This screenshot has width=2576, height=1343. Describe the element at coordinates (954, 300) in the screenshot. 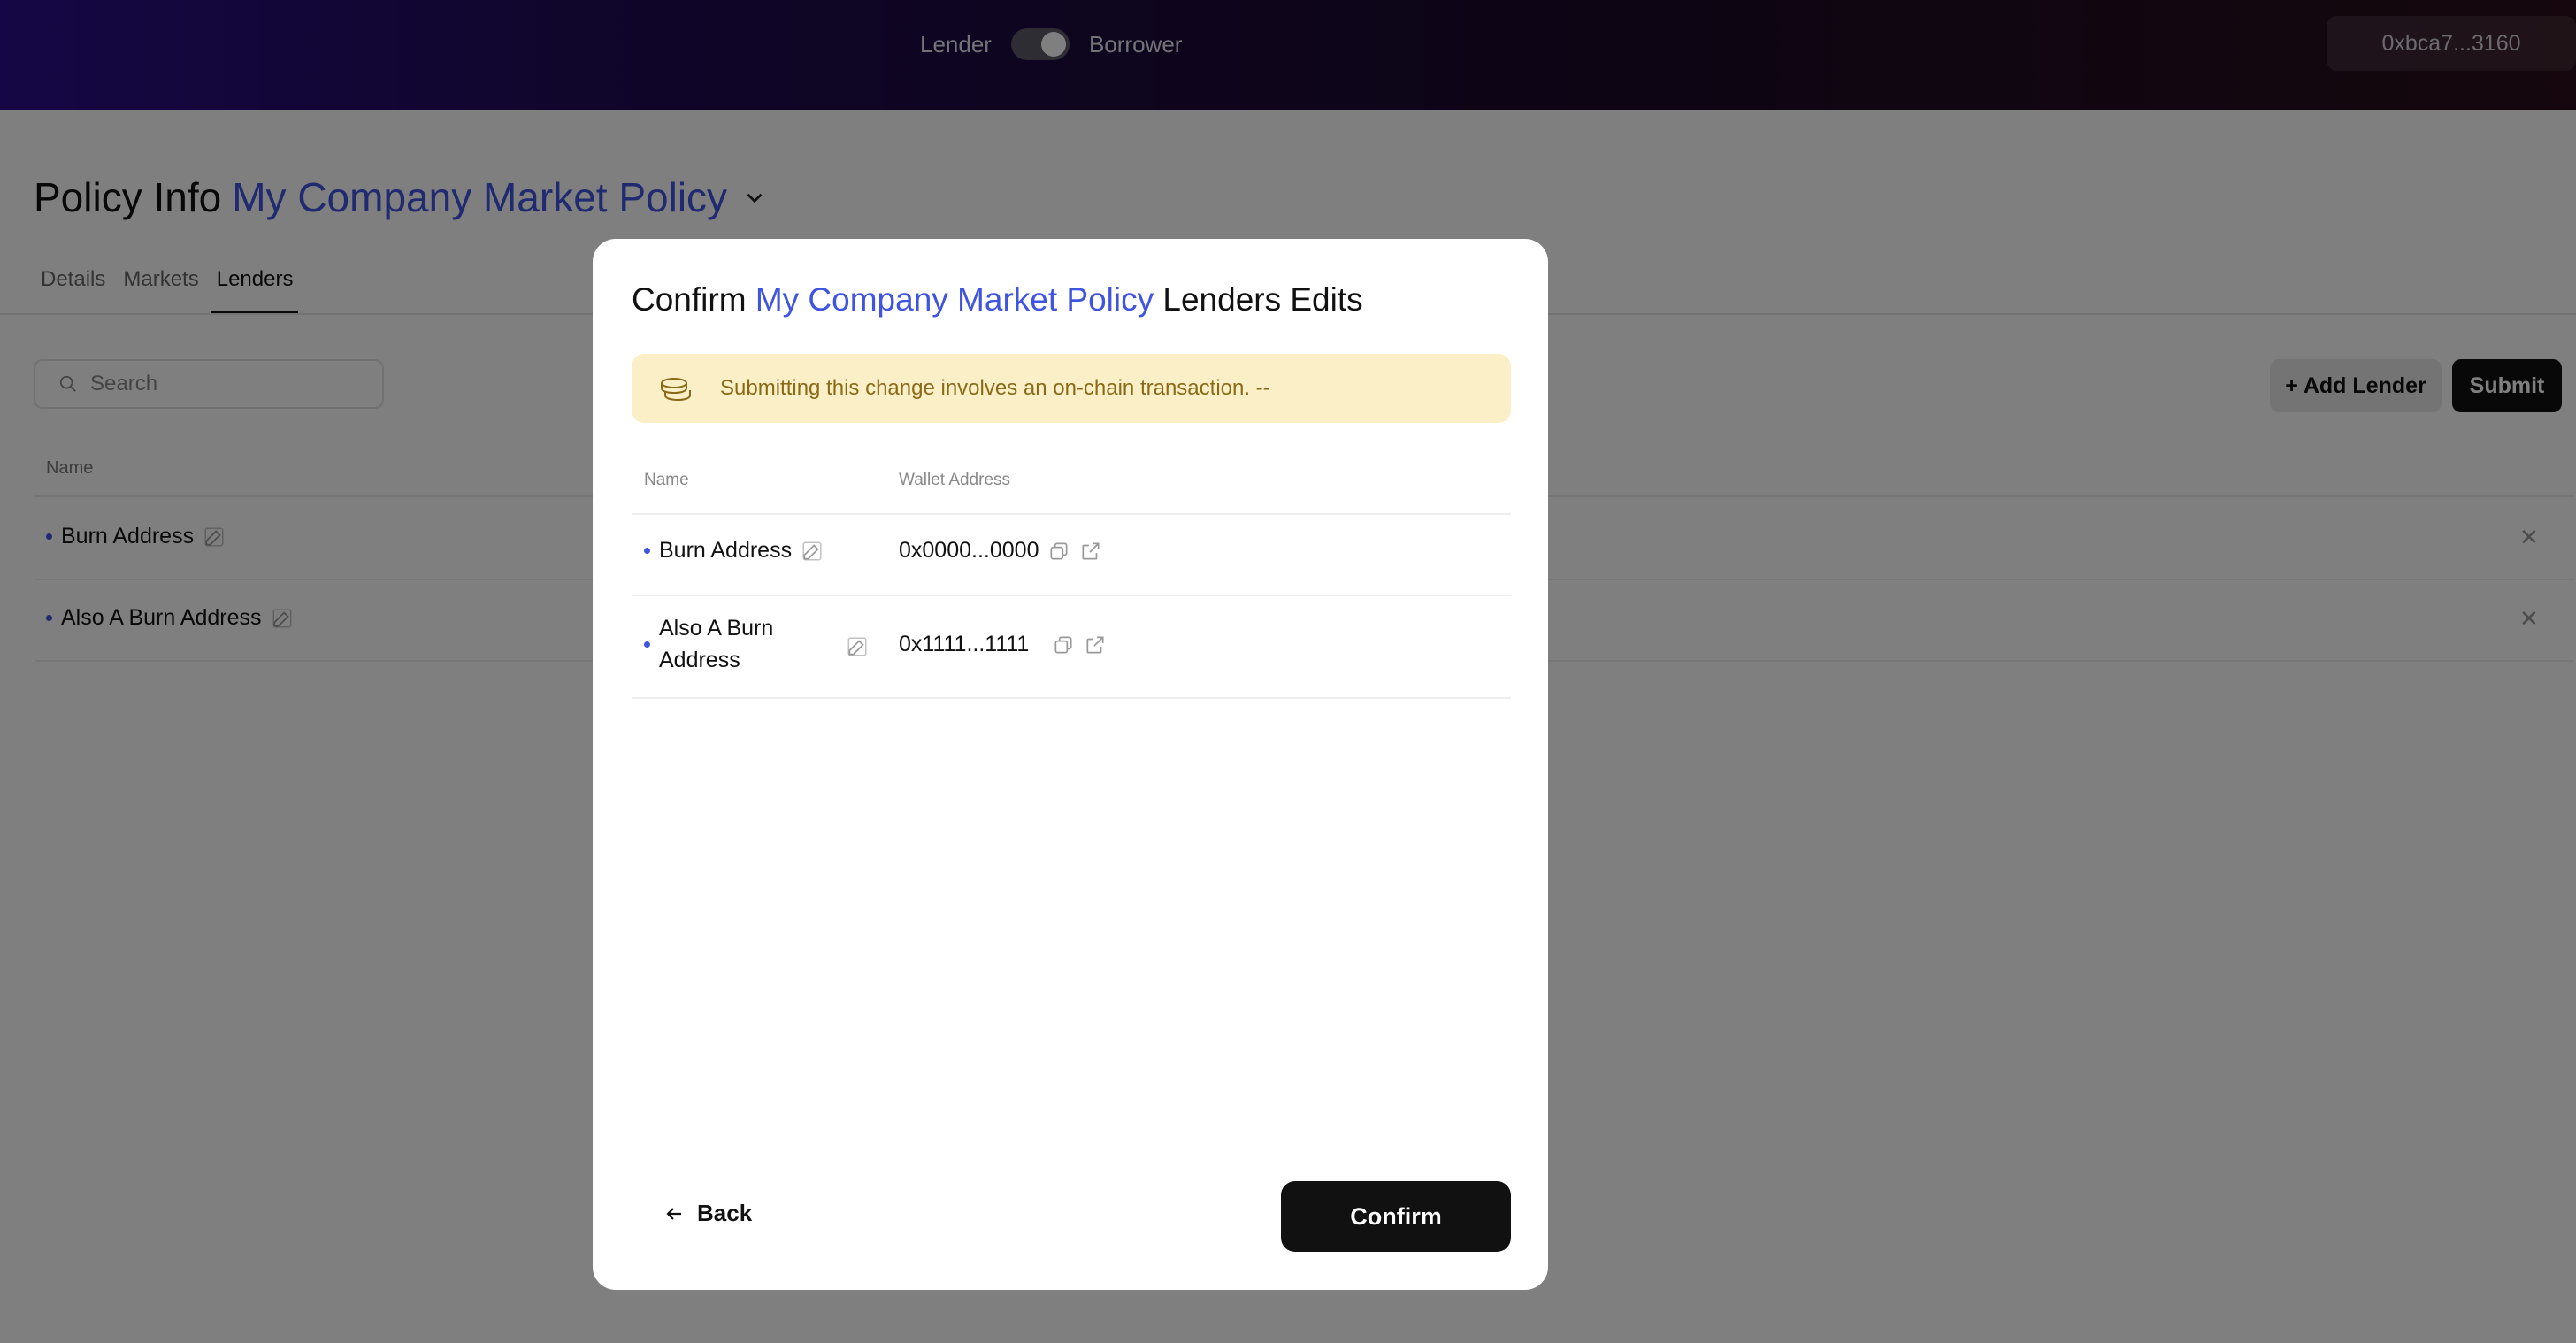

I see `modal-policy-name: My Company Market Policy` at that location.